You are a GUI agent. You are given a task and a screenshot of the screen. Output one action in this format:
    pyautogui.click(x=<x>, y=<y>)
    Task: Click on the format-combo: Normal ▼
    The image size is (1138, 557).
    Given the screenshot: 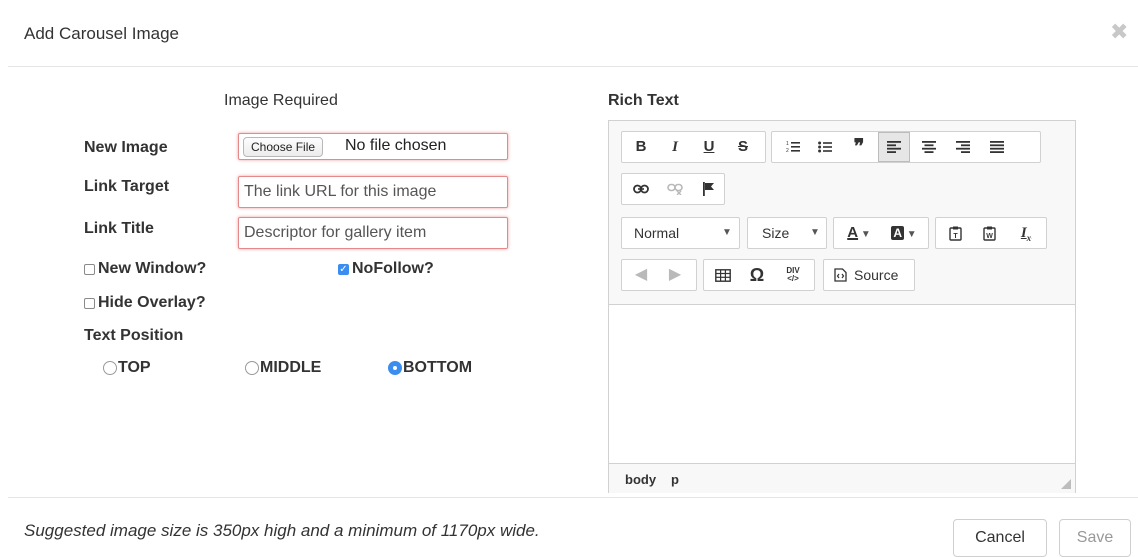 What is the action you would take?
    pyautogui.click(x=680, y=233)
    